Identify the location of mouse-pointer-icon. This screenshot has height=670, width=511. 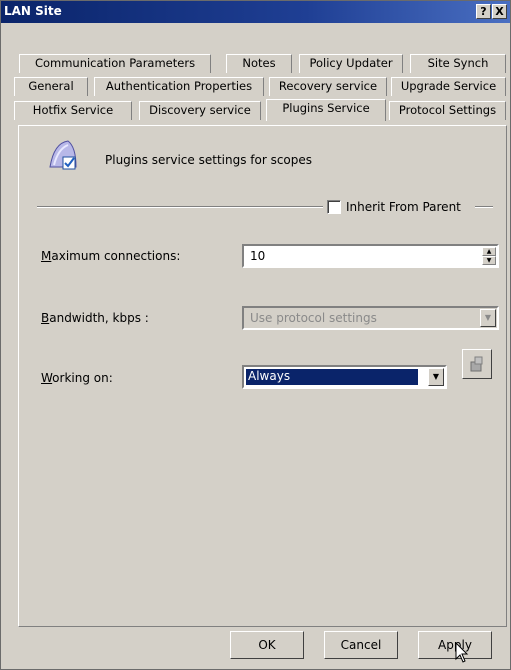
(462, 652).